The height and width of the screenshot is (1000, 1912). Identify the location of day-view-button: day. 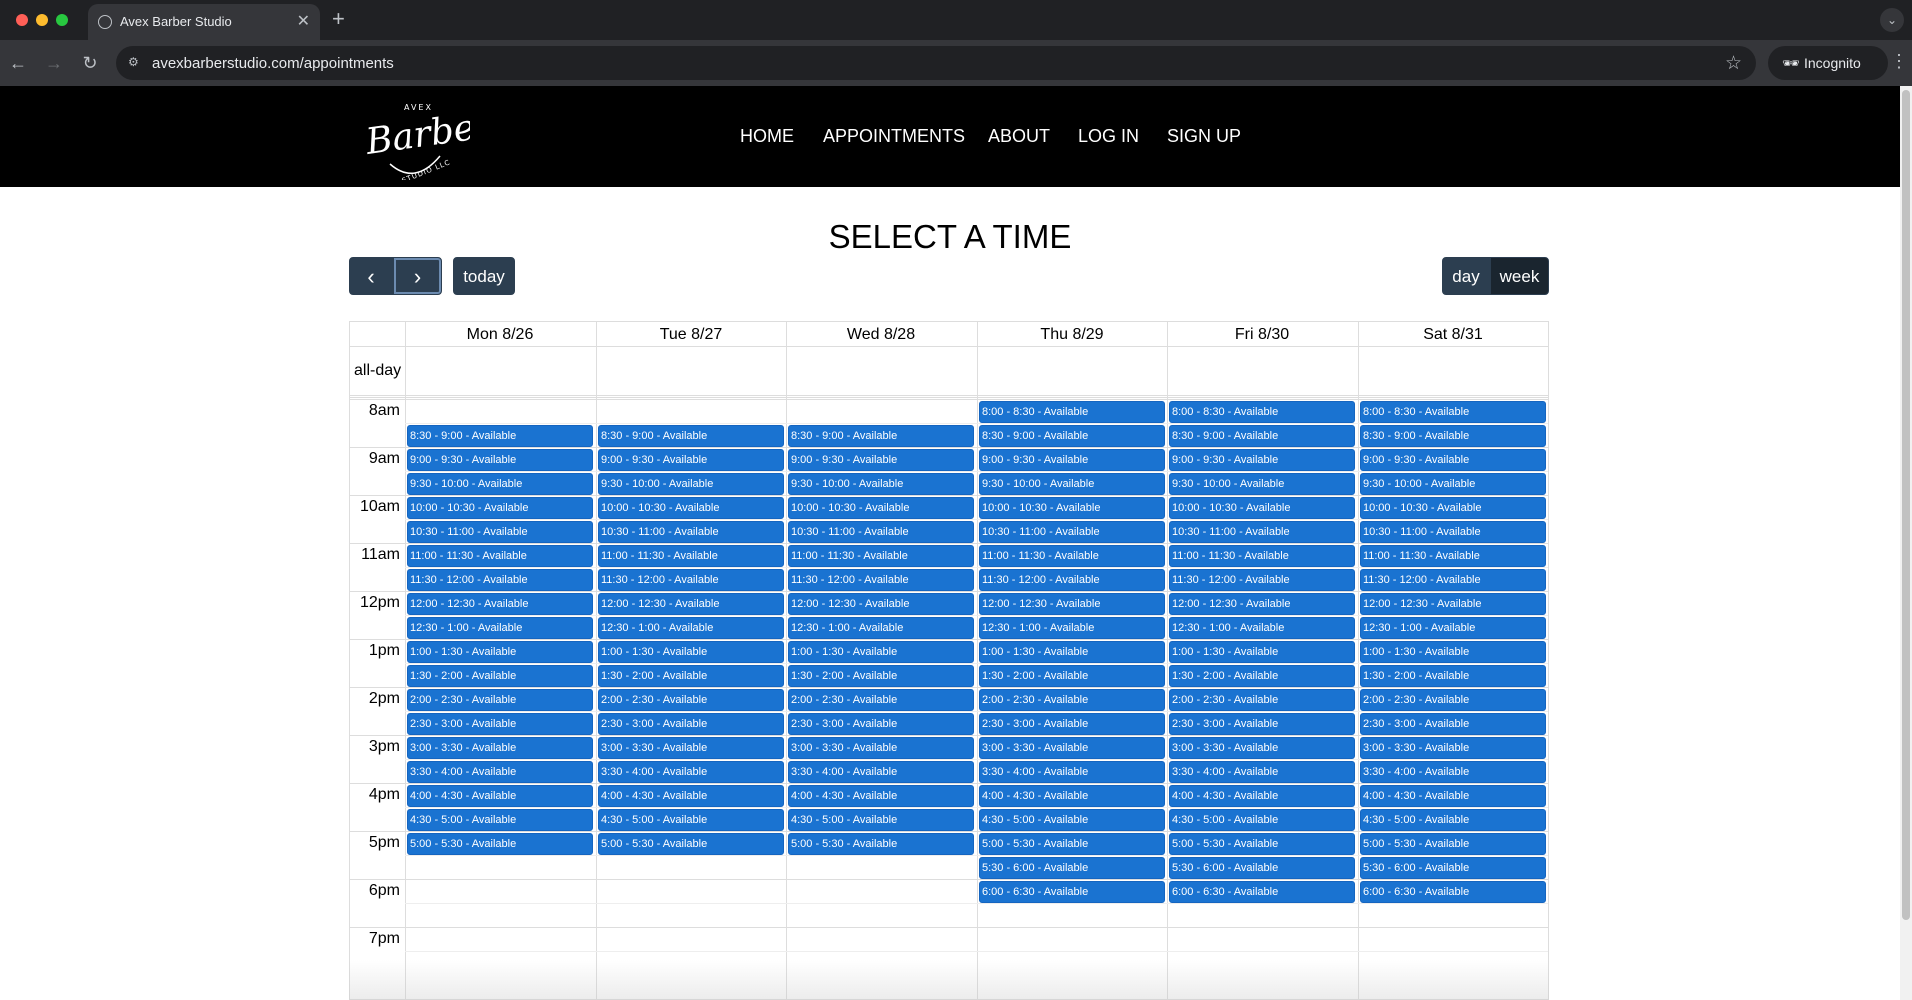
(1466, 276).